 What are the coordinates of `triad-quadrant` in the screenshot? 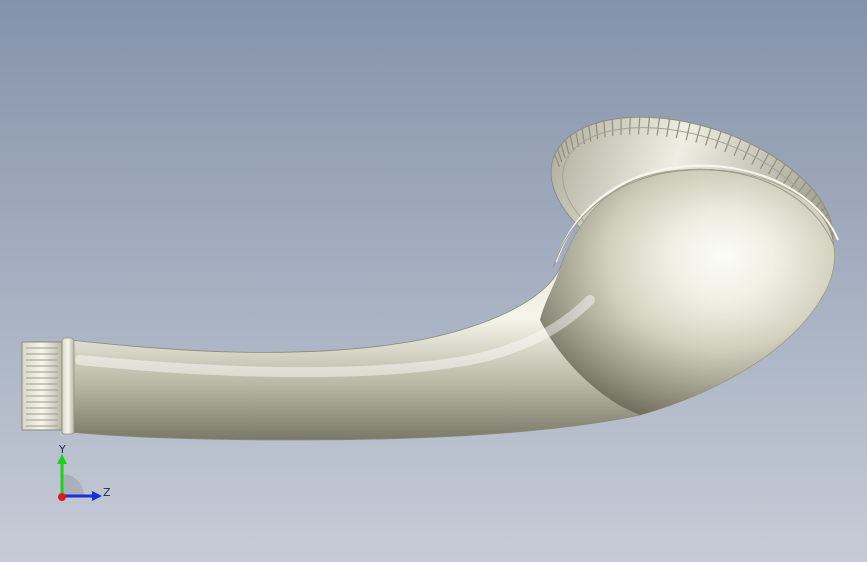 It's located at (73, 485).